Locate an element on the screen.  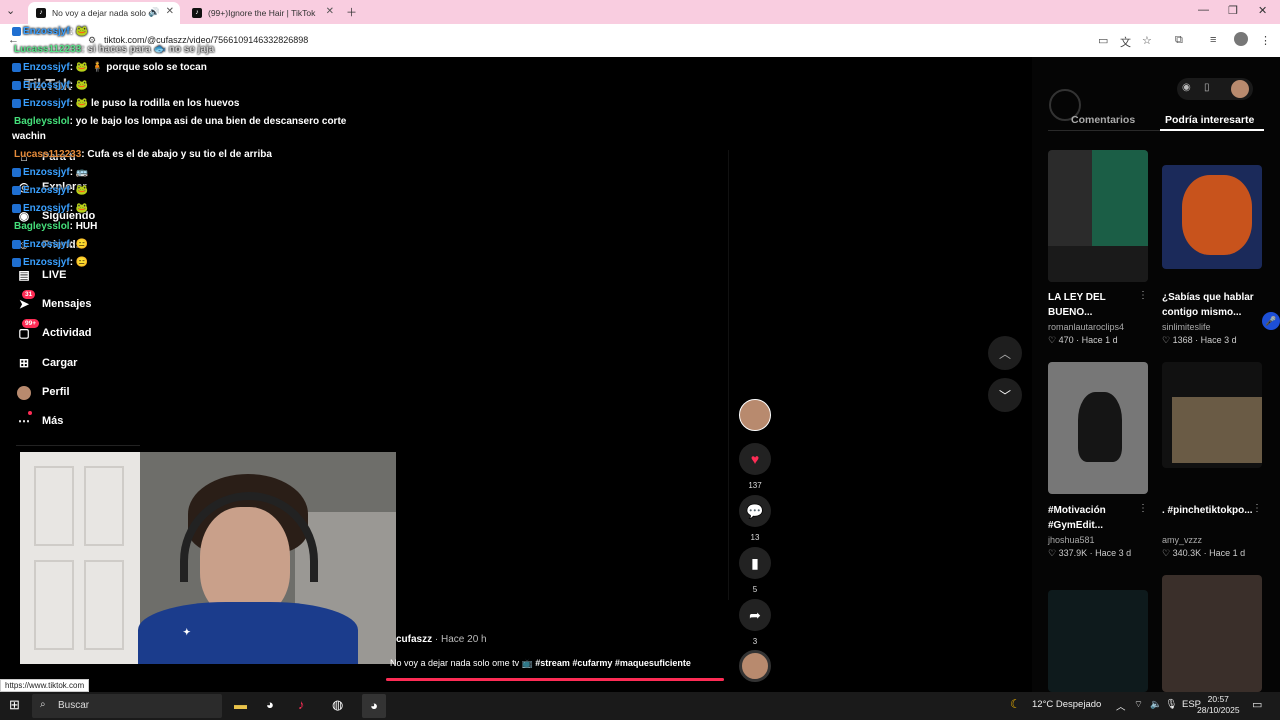
save-button: ▮ 5 is located at coordinates (755, 570).